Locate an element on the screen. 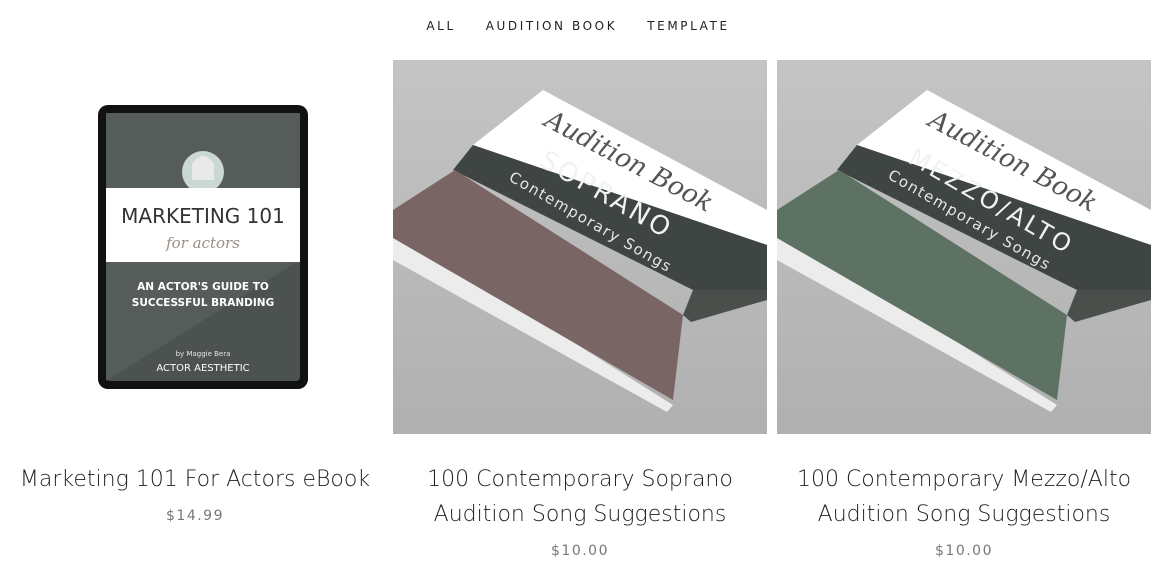  cover-headline: MARKETING 101 is located at coordinates (203, 216).